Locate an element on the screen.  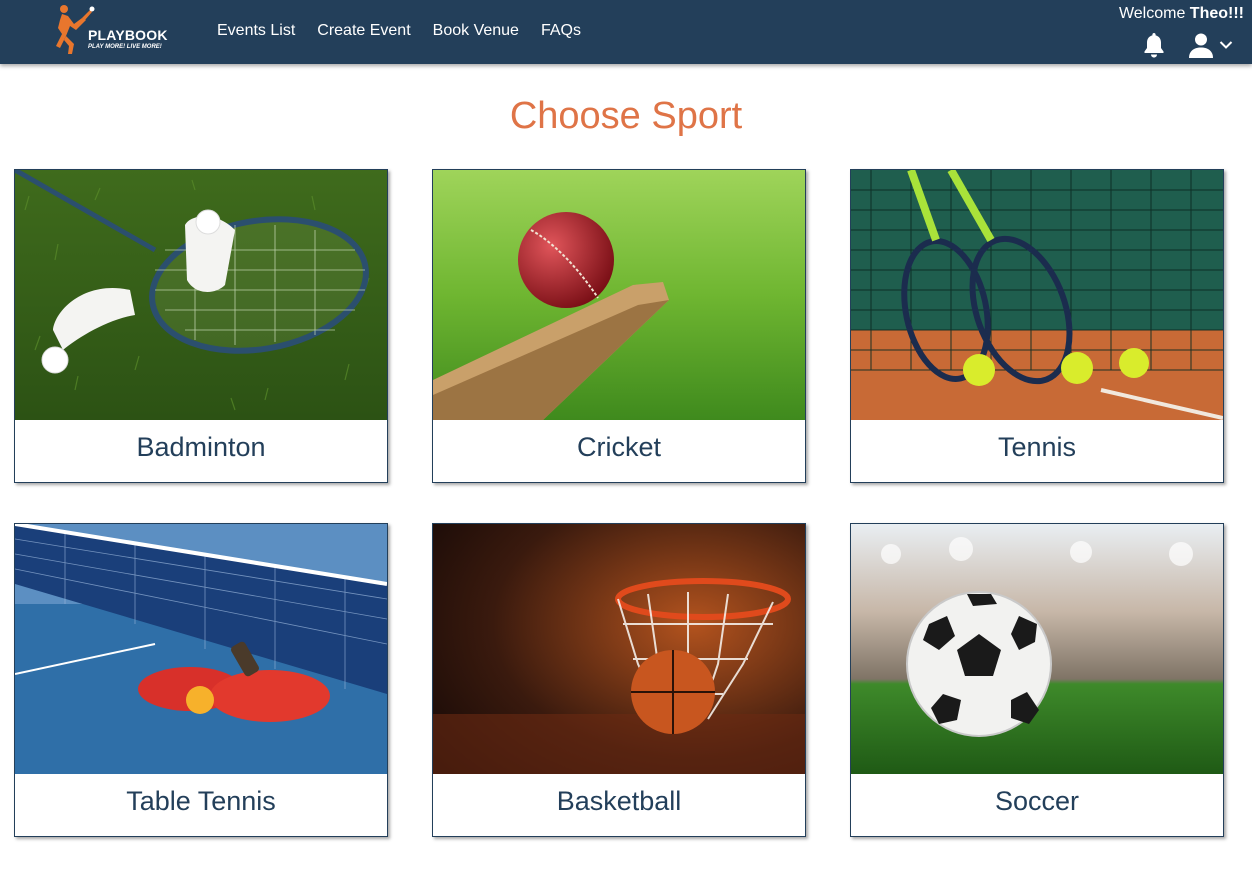
nav-create-event: Create Event is located at coordinates (363, 31).